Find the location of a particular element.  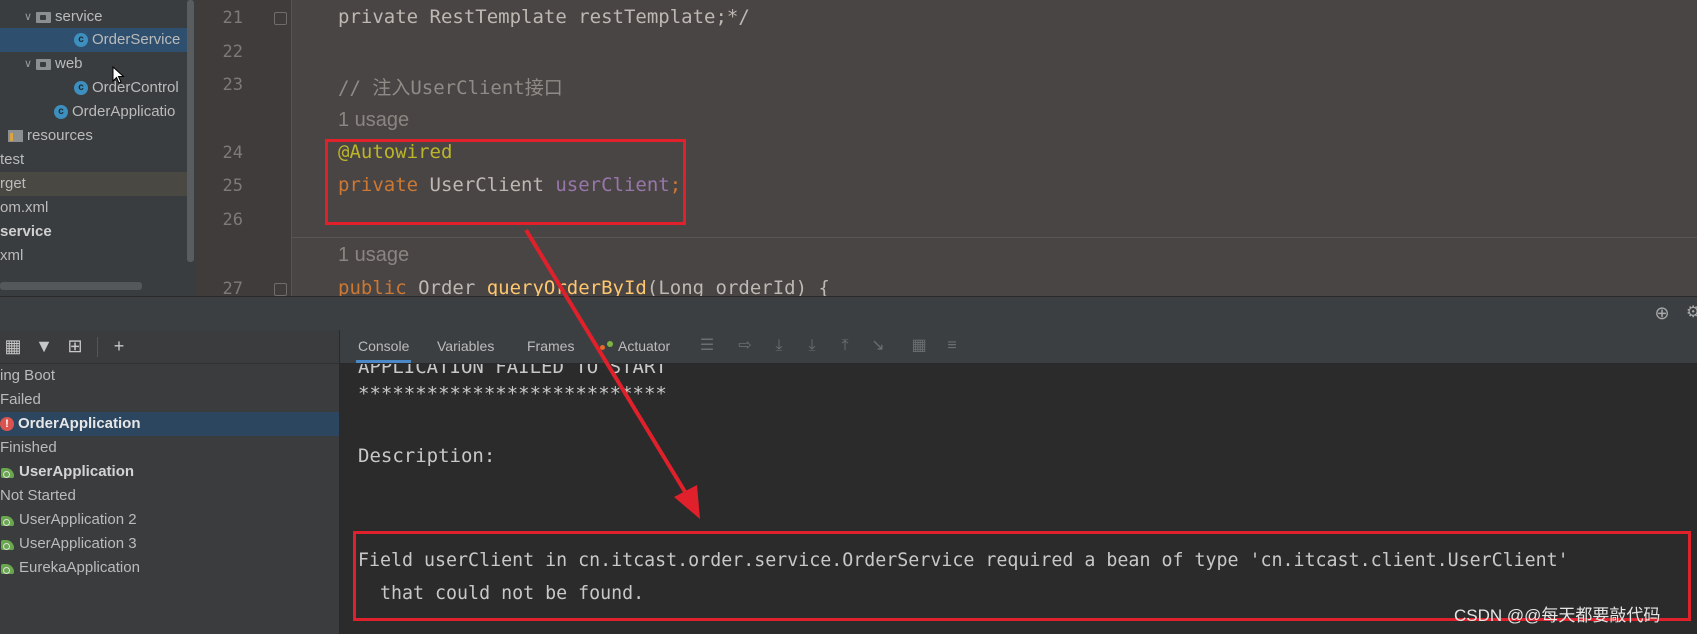

services-item-orderapplication: ! OrderApplication is located at coordinates (170, 424).